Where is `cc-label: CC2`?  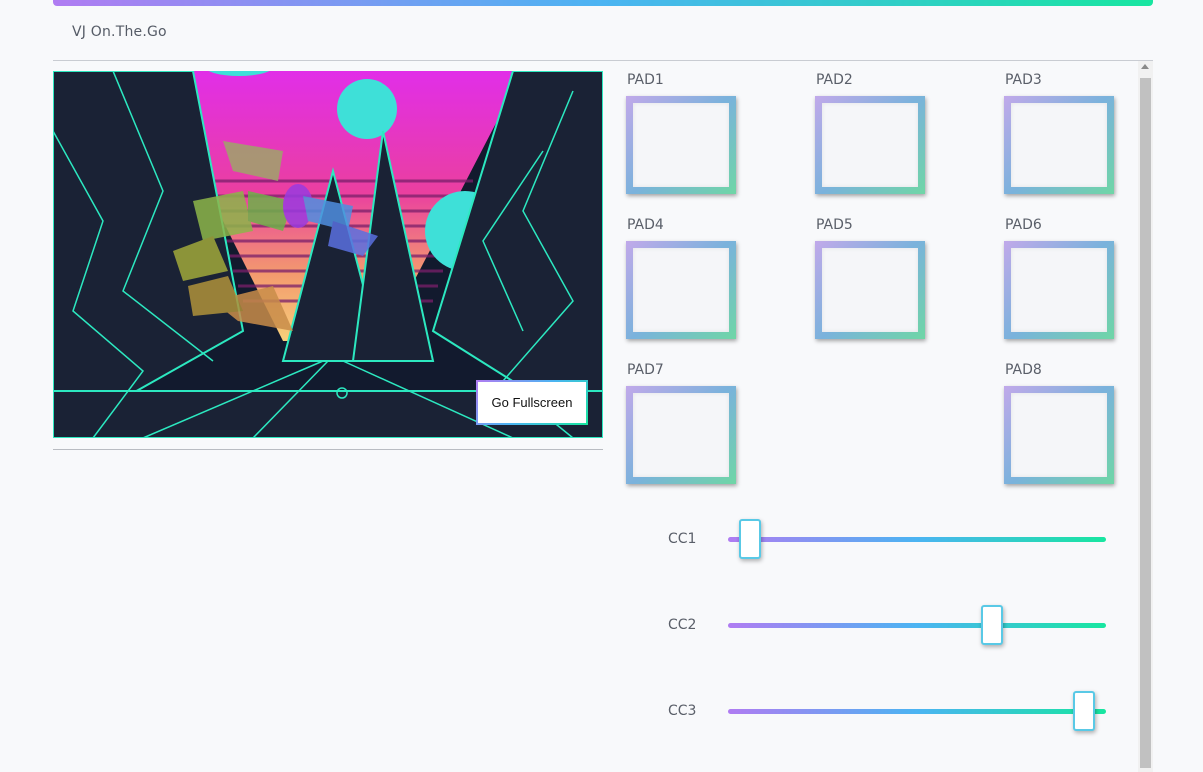
cc-label: CC2 is located at coordinates (682, 625).